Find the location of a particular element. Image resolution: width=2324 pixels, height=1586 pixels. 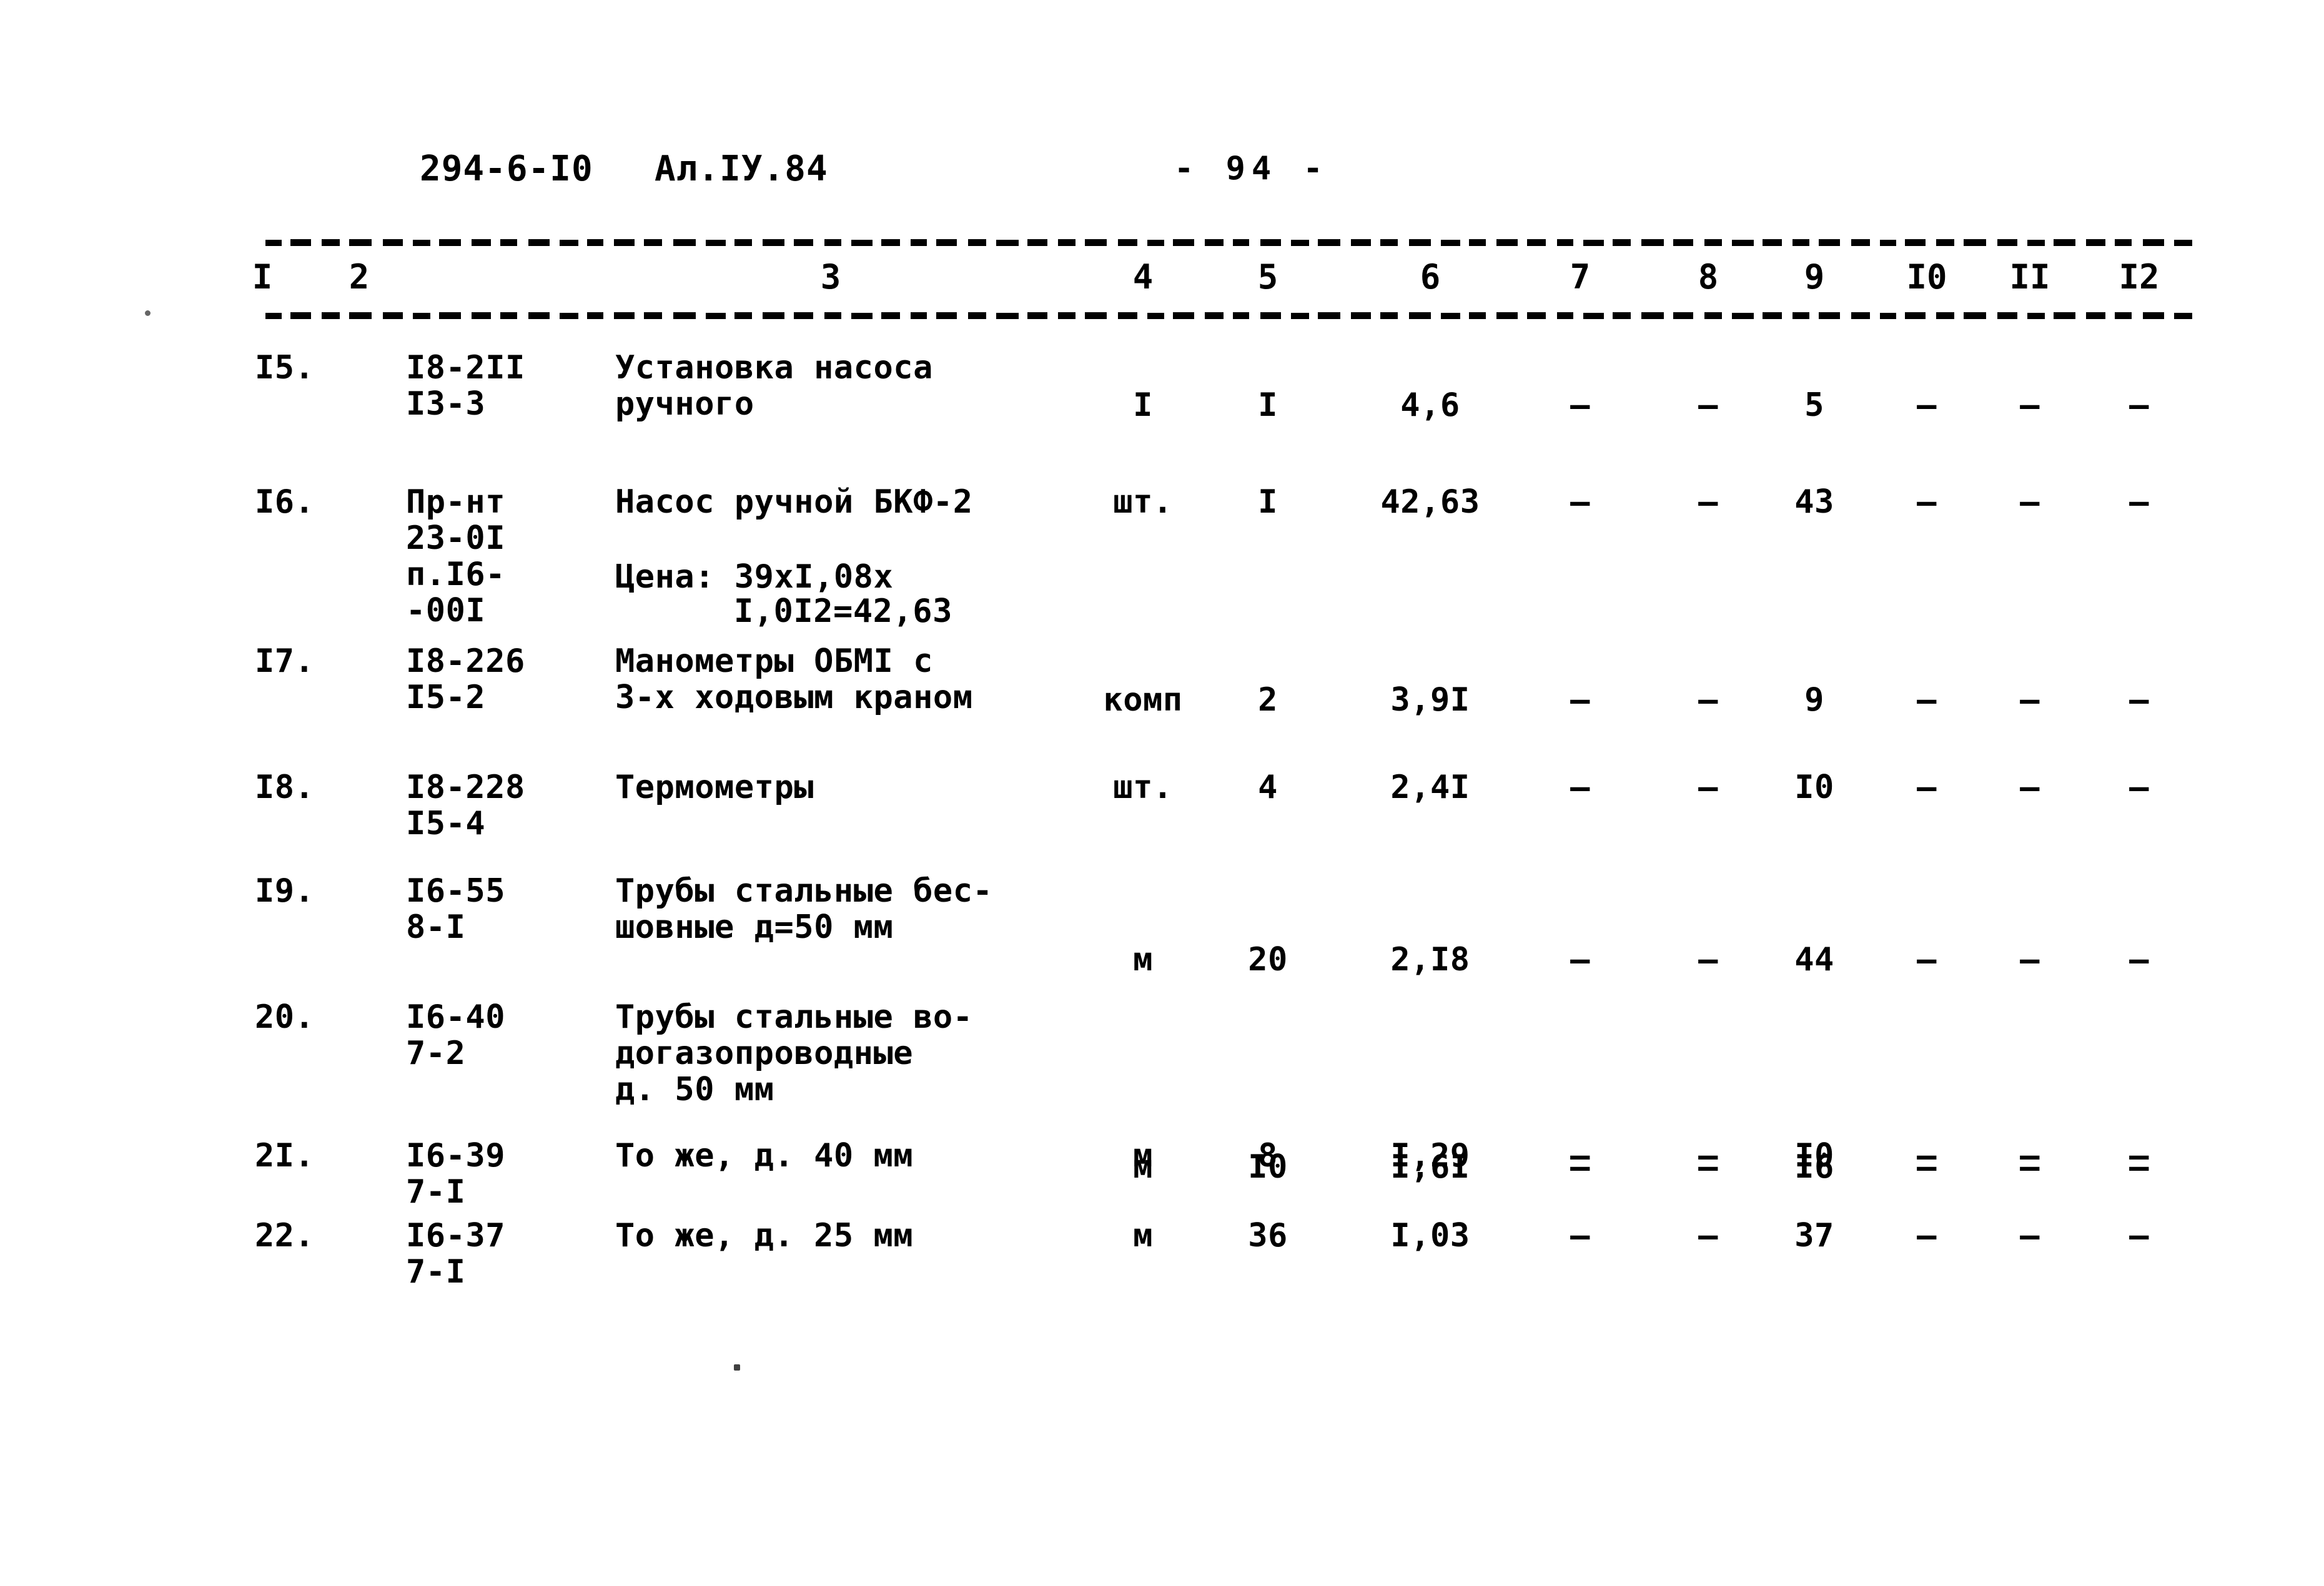

row-norm-code: Пр-нт 23-0I п.I6- -00I is located at coordinates (456, 556).